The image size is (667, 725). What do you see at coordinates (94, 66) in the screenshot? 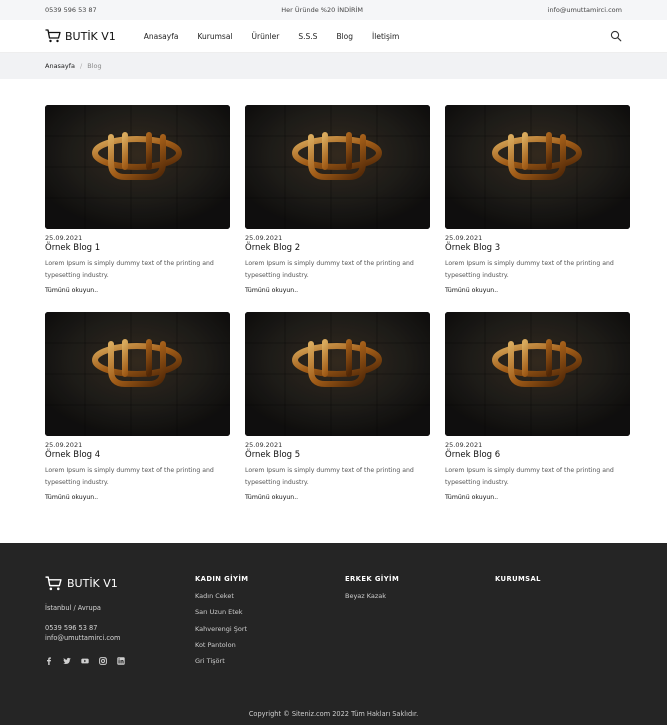
I see `breadcrumb-current: Blog` at bounding box center [94, 66].